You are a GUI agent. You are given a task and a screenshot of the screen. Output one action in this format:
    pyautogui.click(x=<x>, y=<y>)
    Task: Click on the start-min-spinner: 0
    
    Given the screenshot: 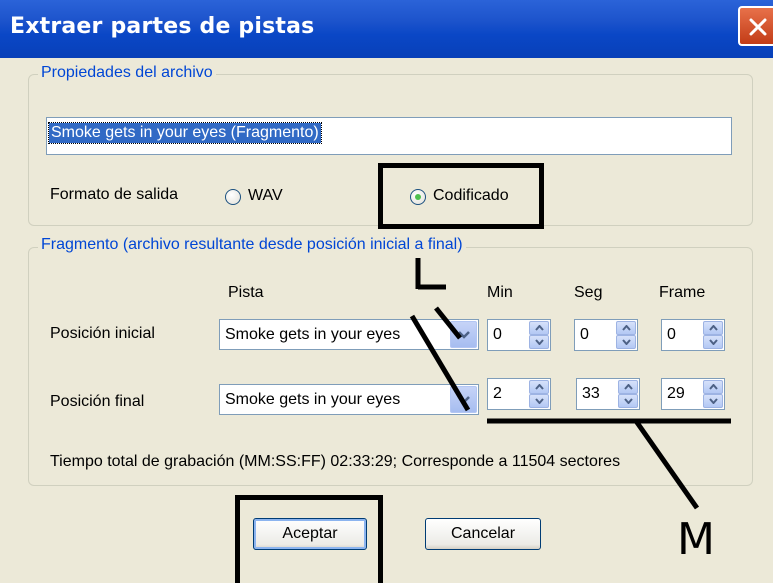 What is the action you would take?
    pyautogui.click(x=519, y=335)
    